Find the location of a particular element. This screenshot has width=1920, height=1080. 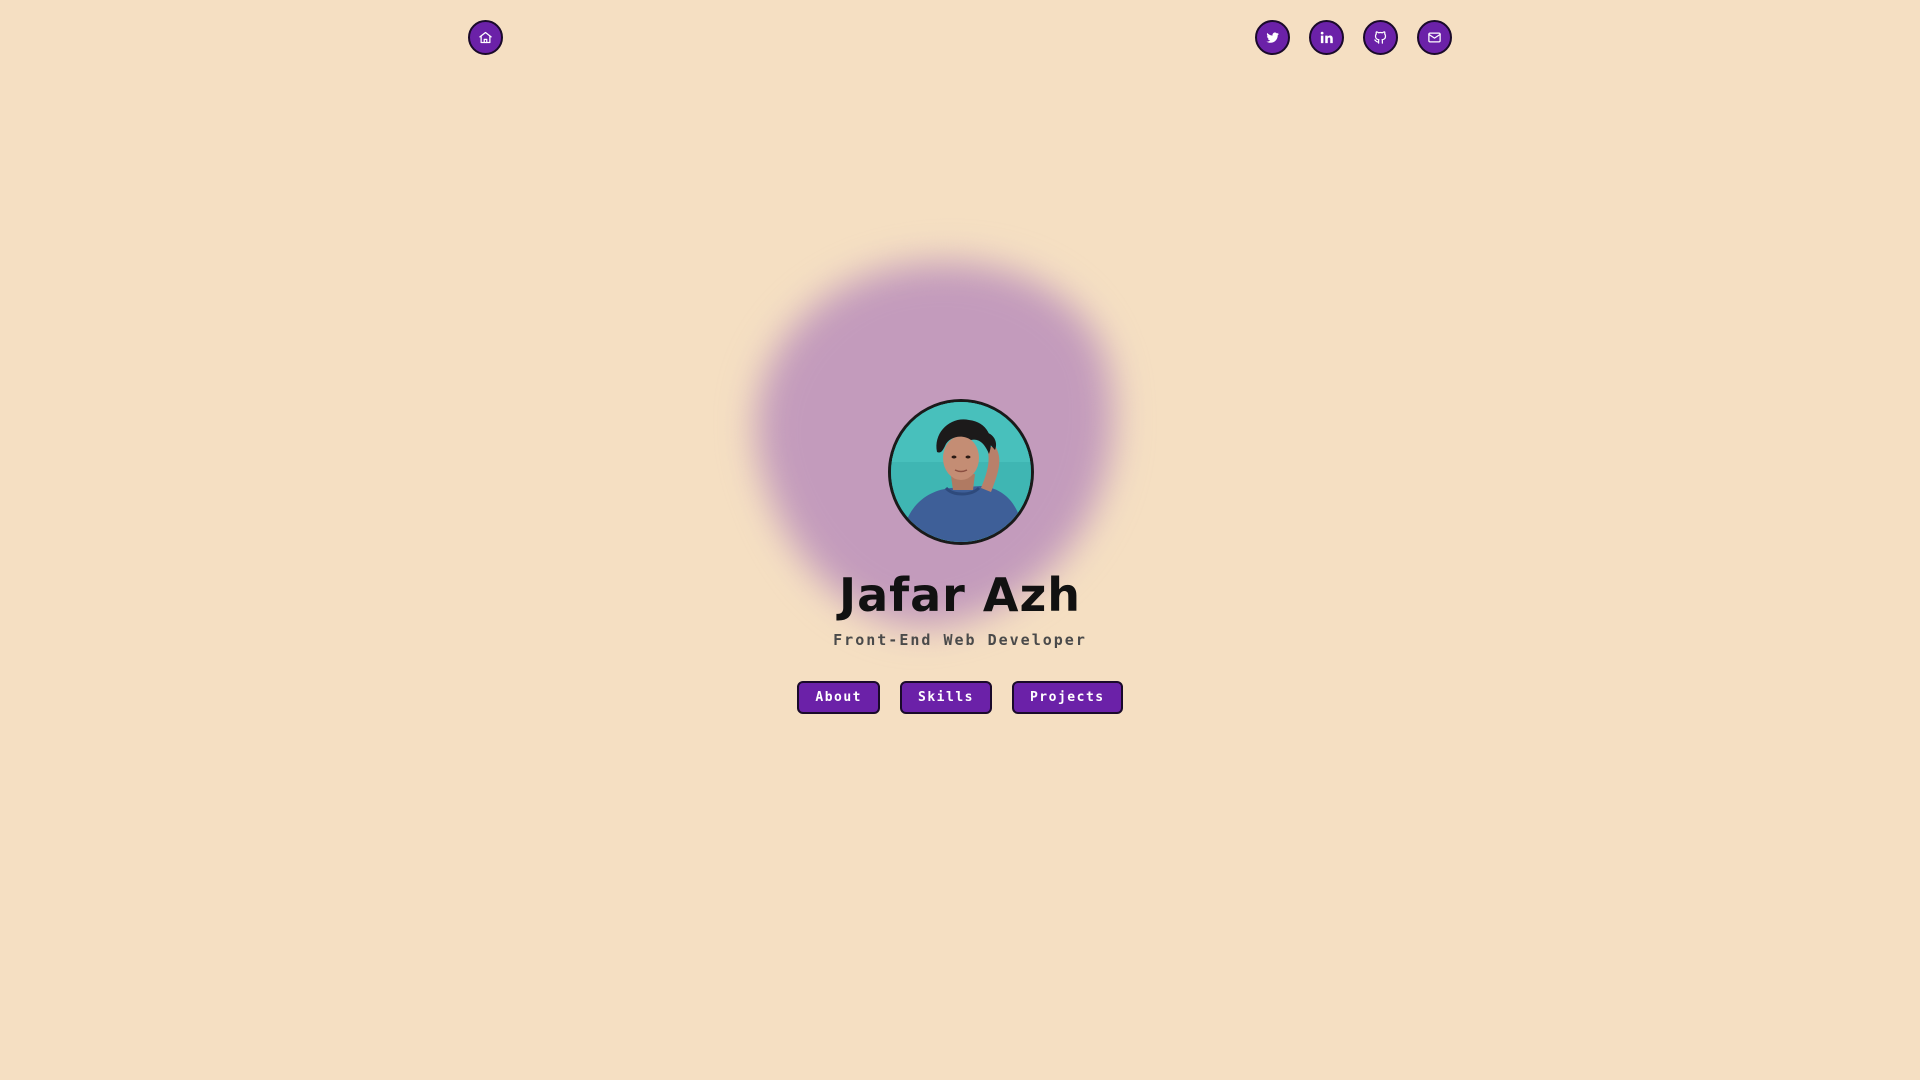

home-button is located at coordinates (485, 37).